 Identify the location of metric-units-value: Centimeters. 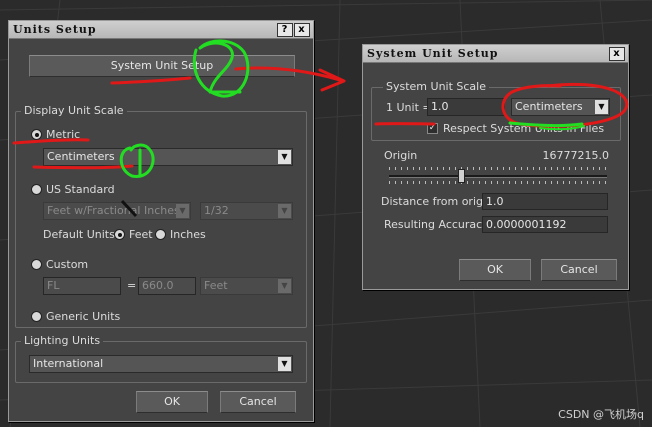
(81, 156).